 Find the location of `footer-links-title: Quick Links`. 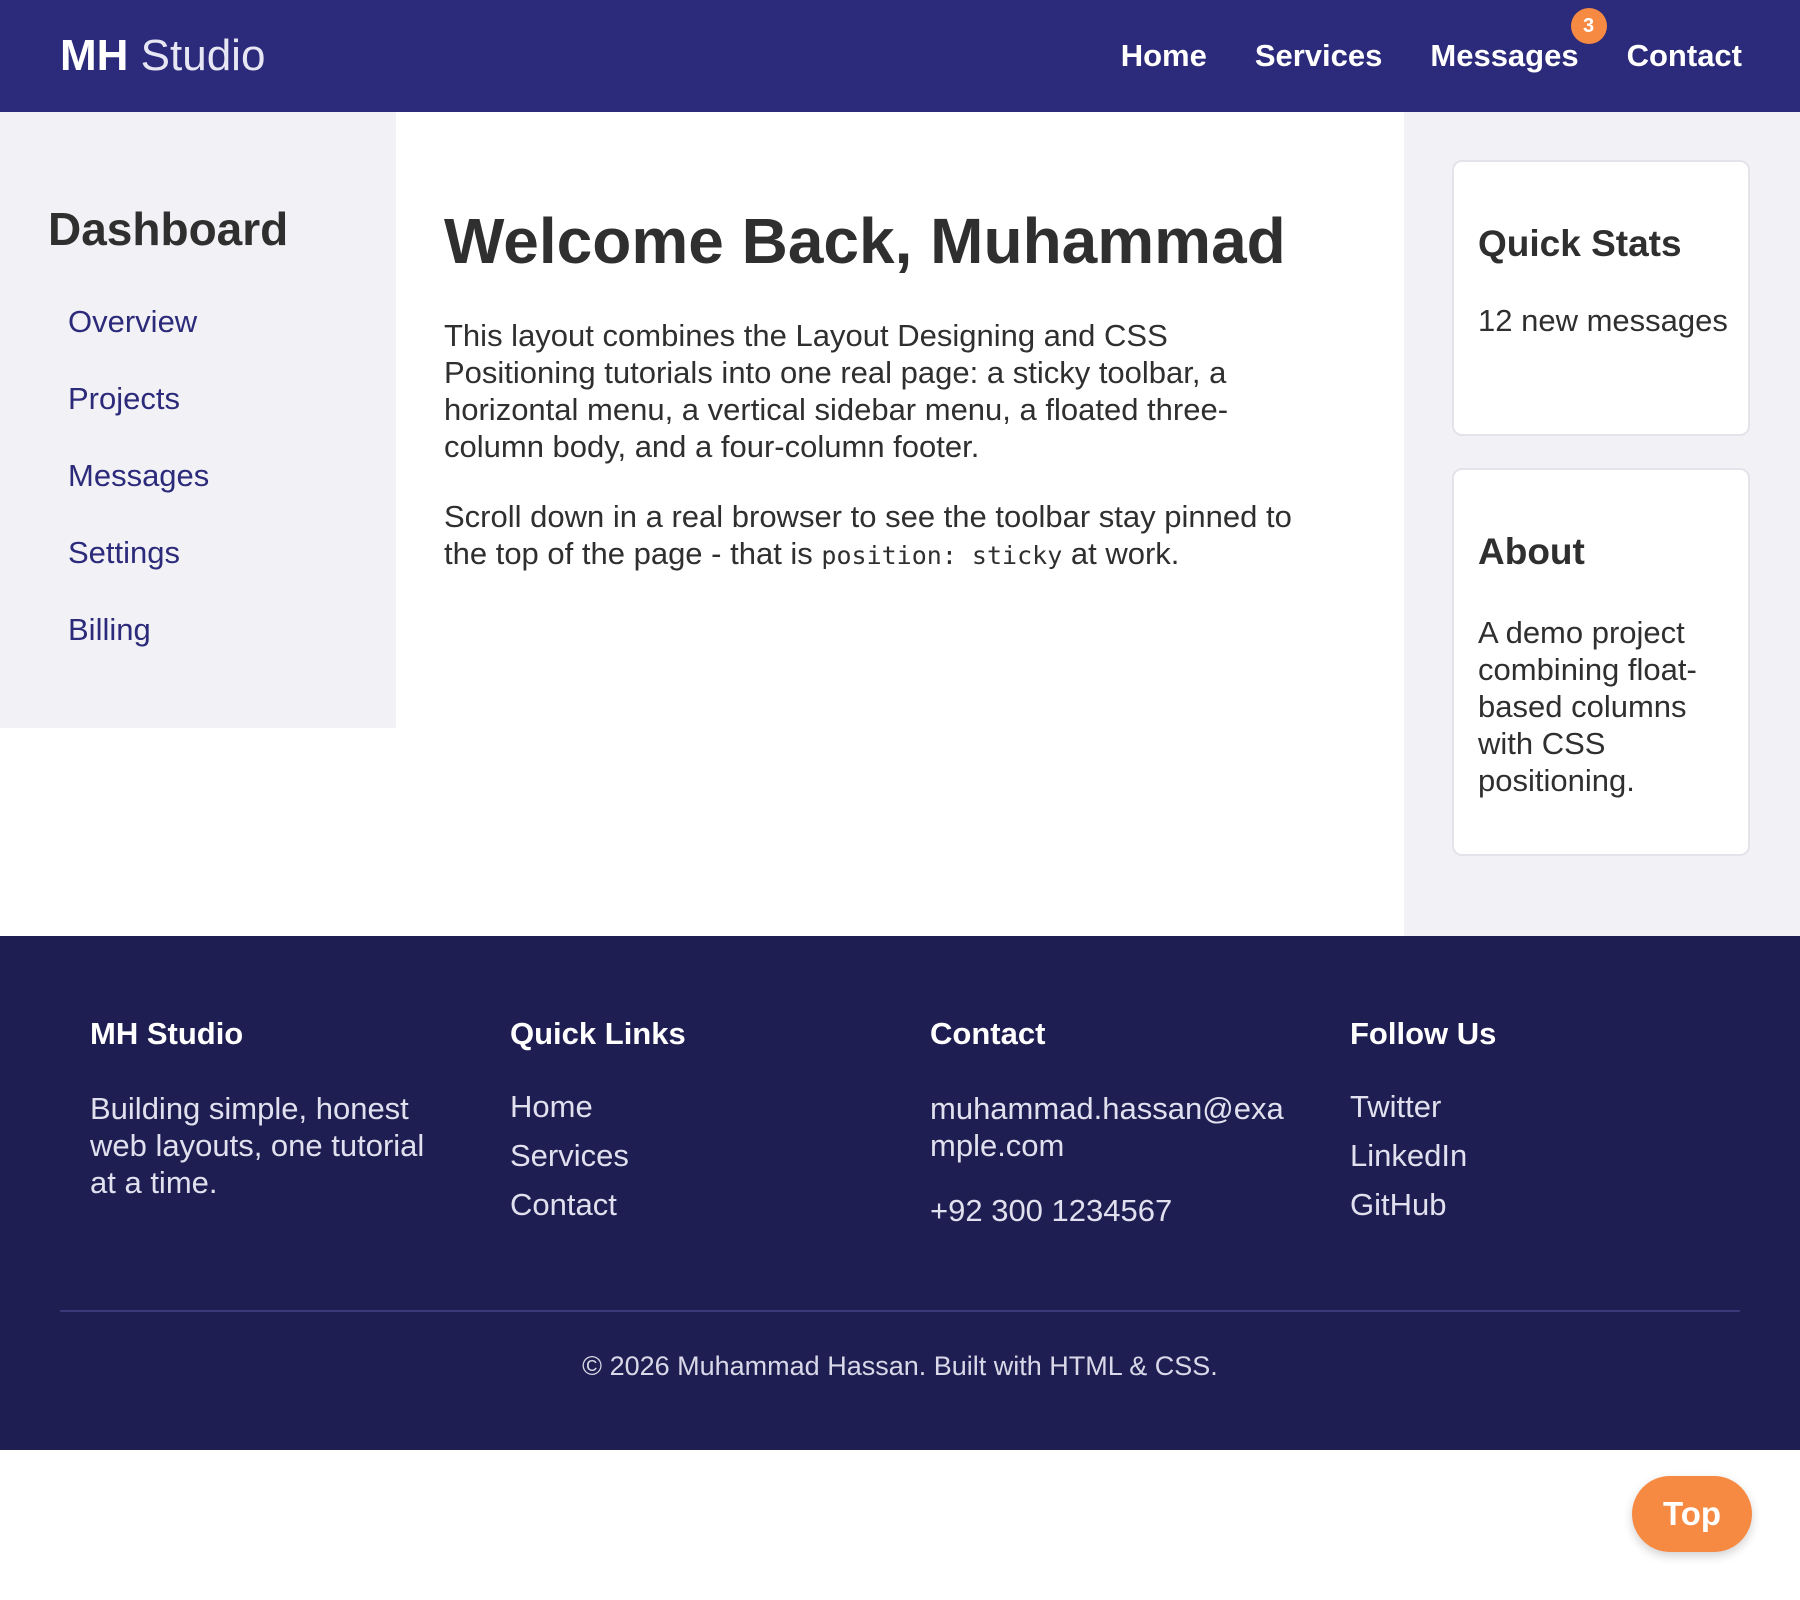

footer-links-title: Quick Links is located at coordinates (598, 1033).